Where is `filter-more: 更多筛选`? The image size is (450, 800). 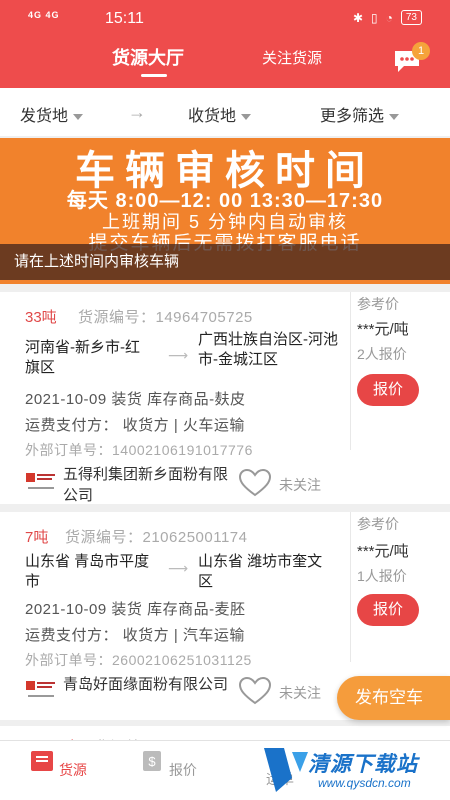 filter-more: 更多筛选 is located at coordinates (360, 114).